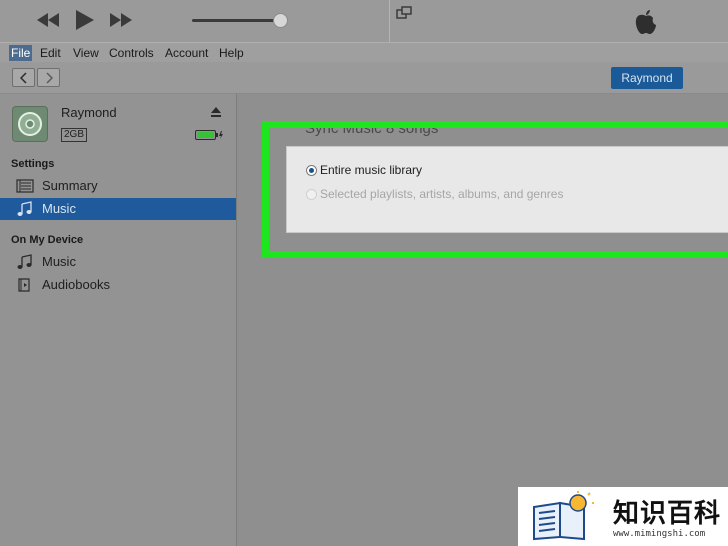 This screenshot has width=728, height=546. Describe the element at coordinates (118, 186) in the screenshot. I see `sidebar-item-summary: Summary` at that location.